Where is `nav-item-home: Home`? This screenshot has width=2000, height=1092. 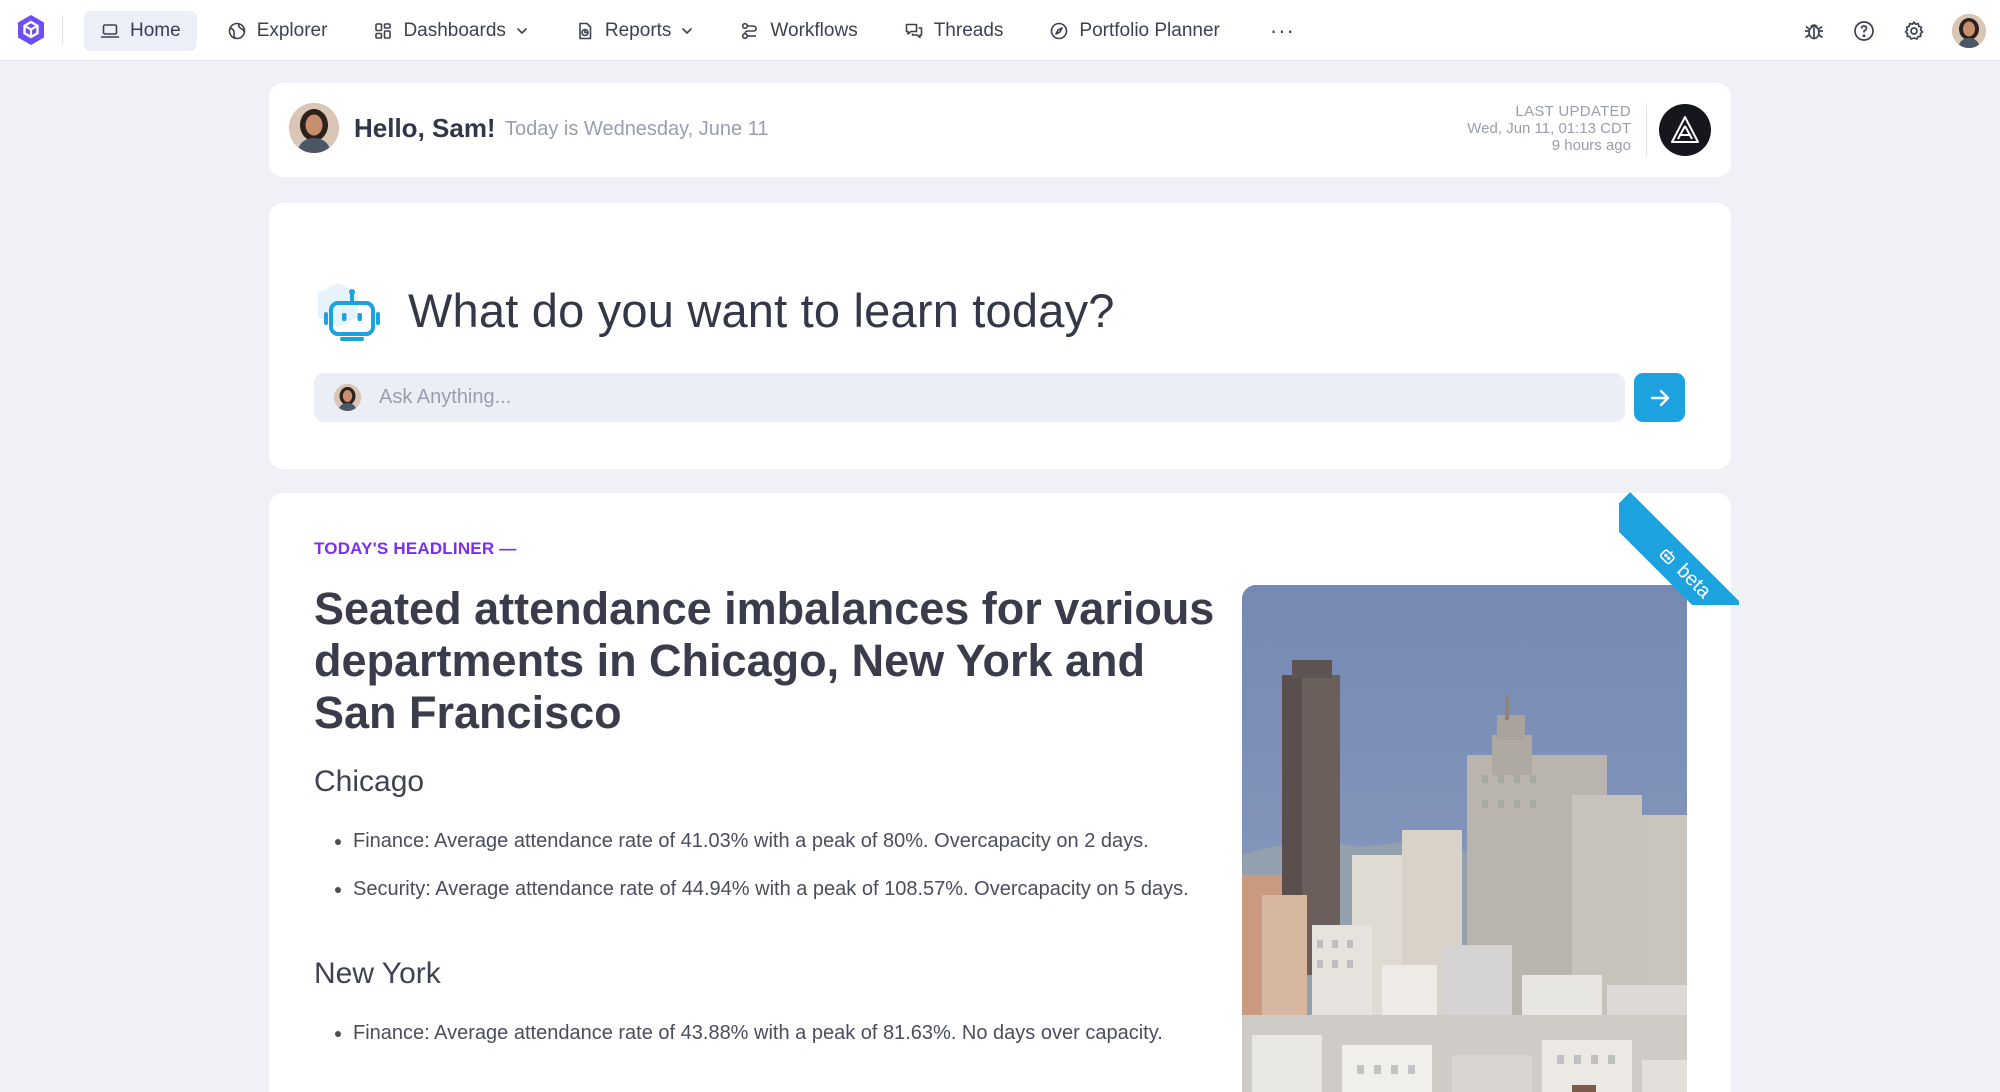
nav-item-home: Home is located at coordinates (140, 31).